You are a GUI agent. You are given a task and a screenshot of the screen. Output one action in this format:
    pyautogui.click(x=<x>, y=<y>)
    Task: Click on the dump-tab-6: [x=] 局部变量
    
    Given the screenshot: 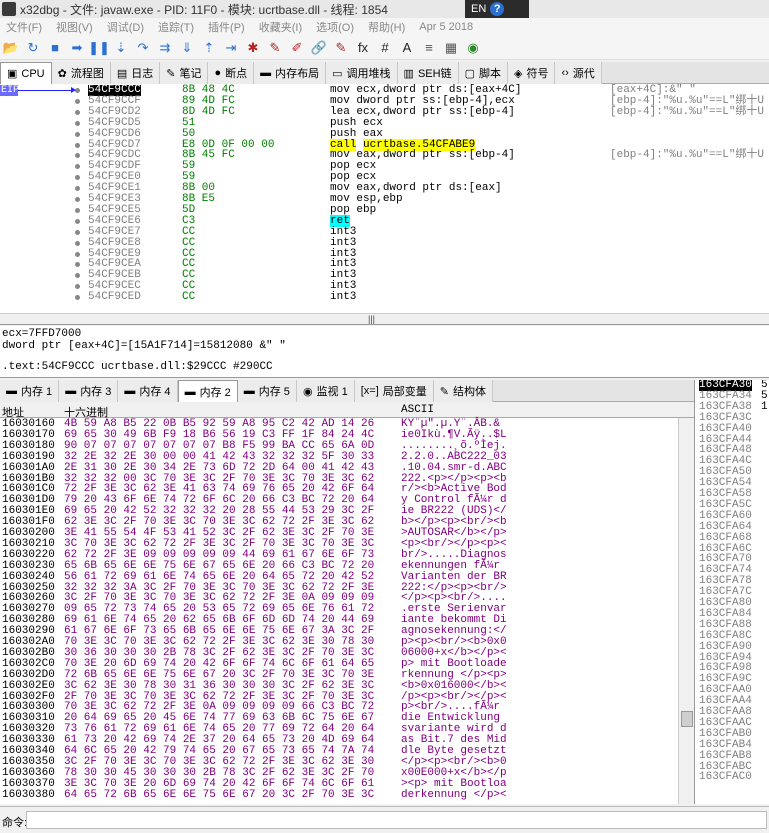 What is the action you would take?
    pyautogui.click(x=394, y=391)
    